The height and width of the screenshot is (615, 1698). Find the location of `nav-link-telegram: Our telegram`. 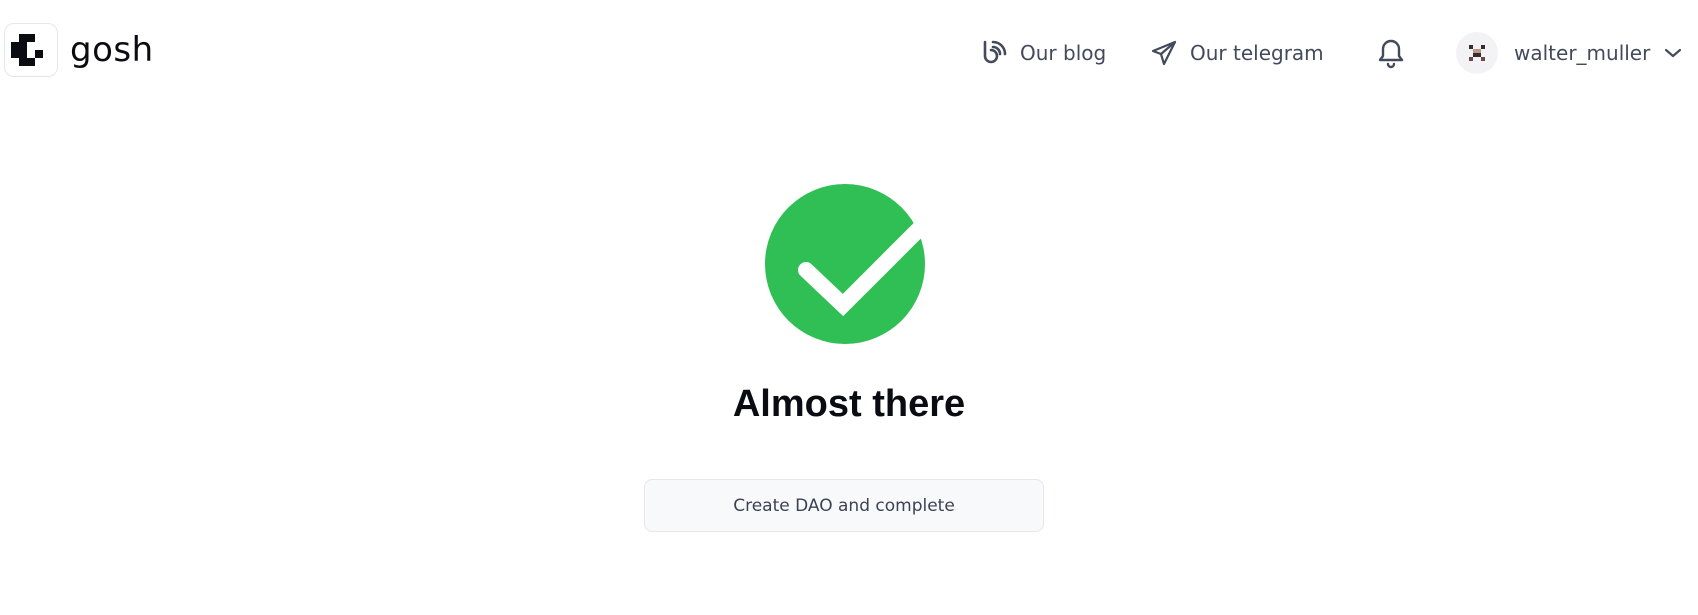

nav-link-telegram: Our telegram is located at coordinates (1237, 53).